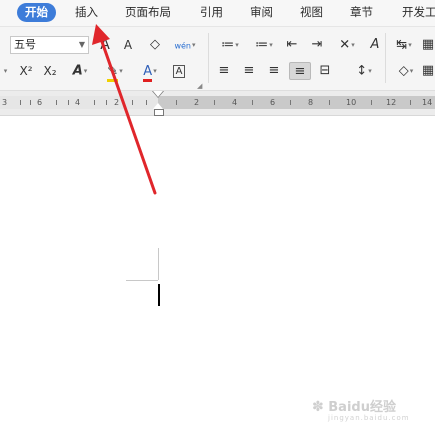 The image size is (435, 441). Describe the element at coordinates (369, 418) in the screenshot. I see `watermark-url: jingyan.baidu.com` at that location.